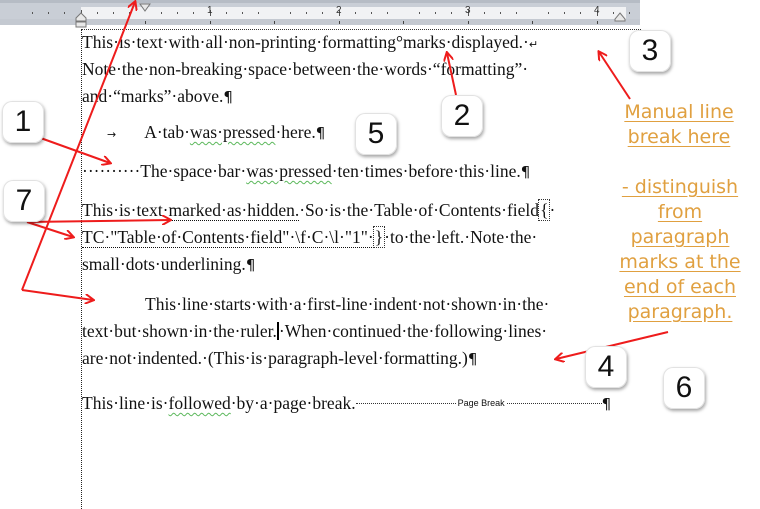 The height and width of the screenshot is (509, 760). What do you see at coordinates (597, 10) in the screenshot?
I see `ruler-number-4: 4` at bounding box center [597, 10].